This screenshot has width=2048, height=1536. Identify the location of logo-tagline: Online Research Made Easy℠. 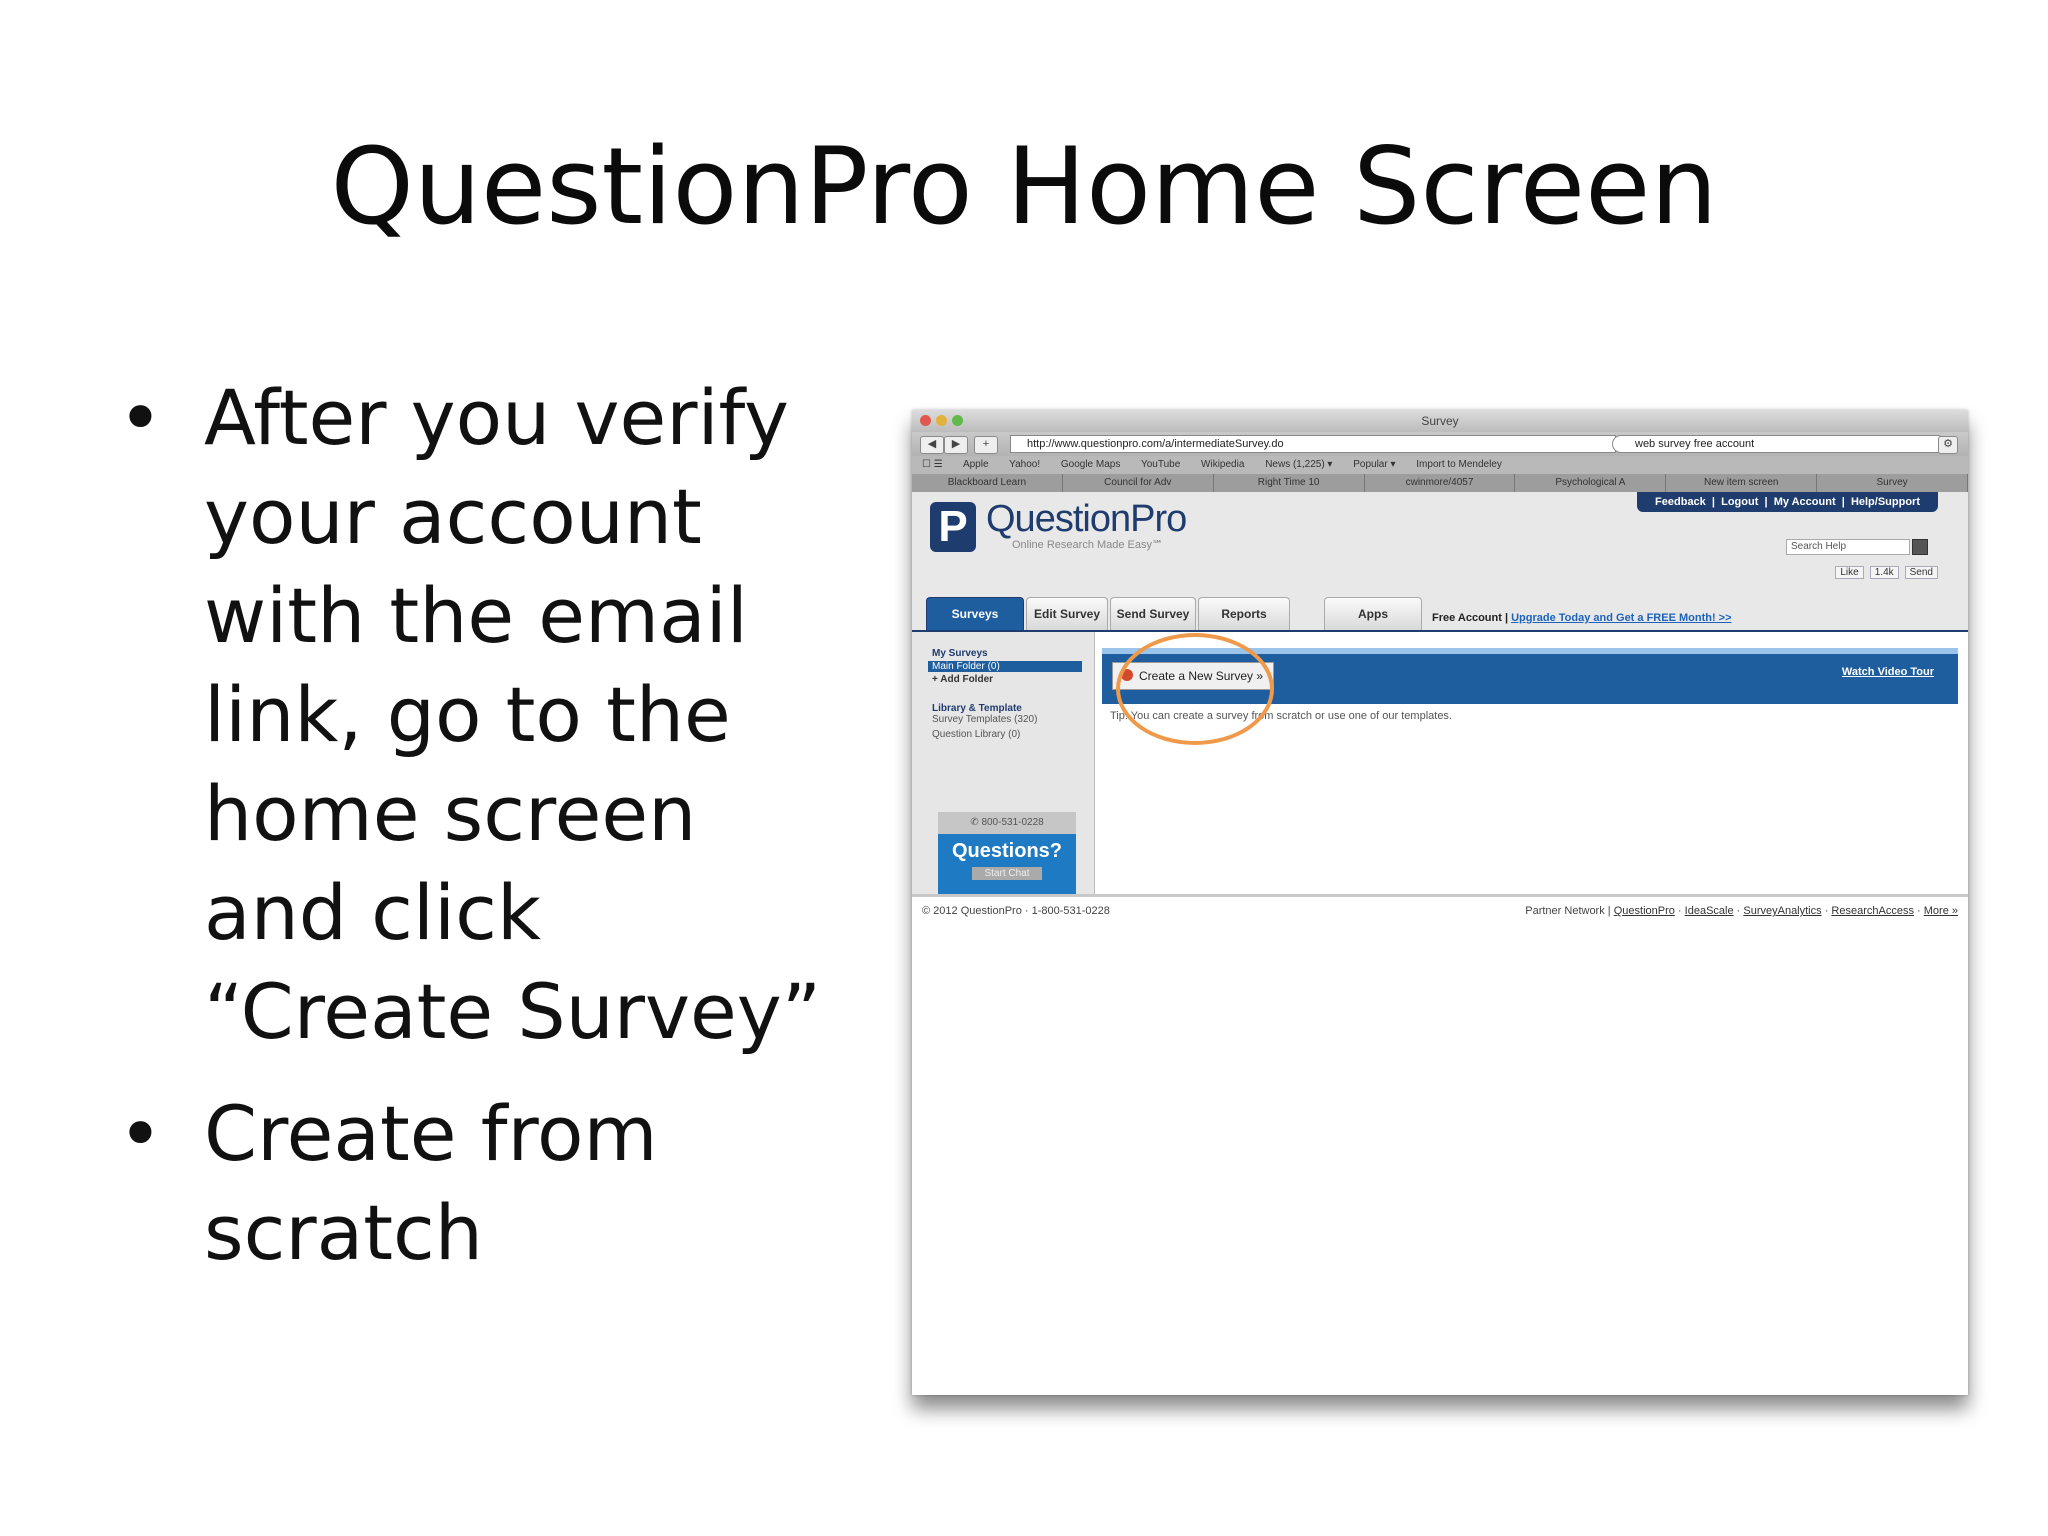
(1088, 545).